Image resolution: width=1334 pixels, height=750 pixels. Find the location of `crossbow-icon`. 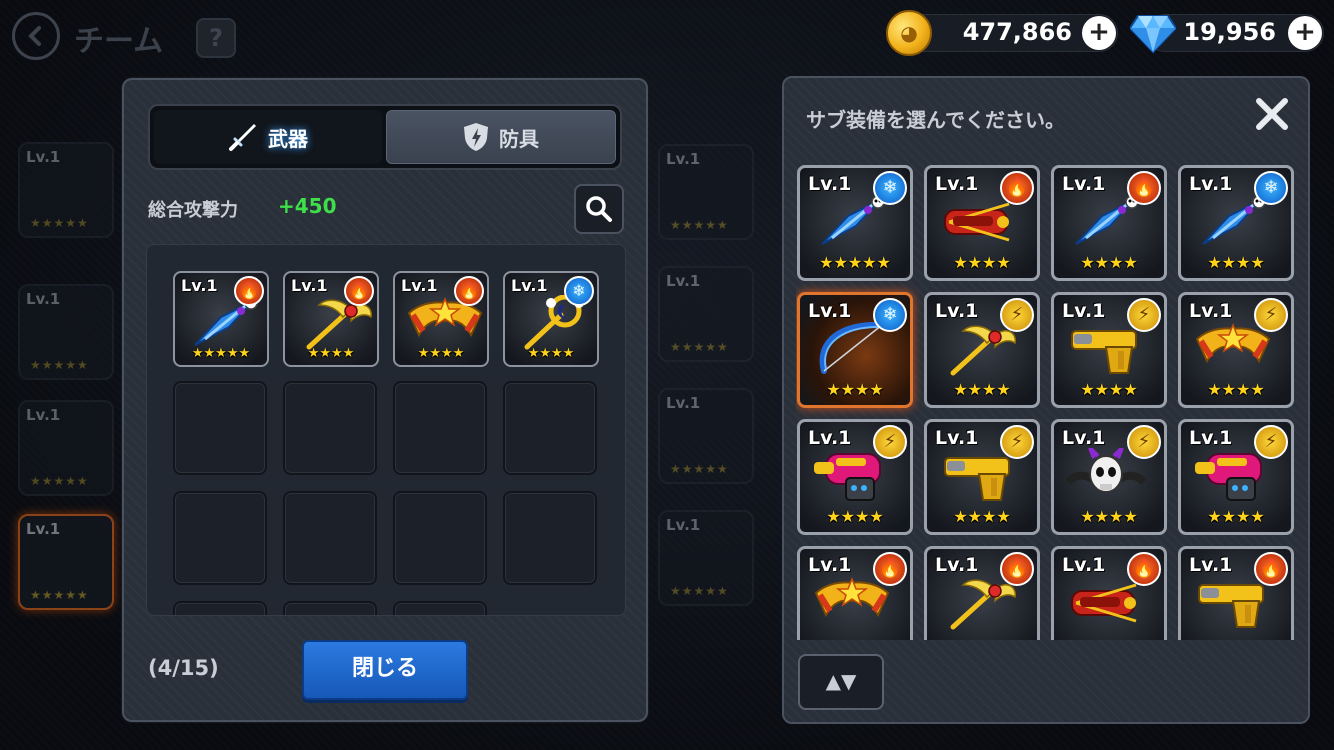

crossbow-icon is located at coordinates (1106, 605).